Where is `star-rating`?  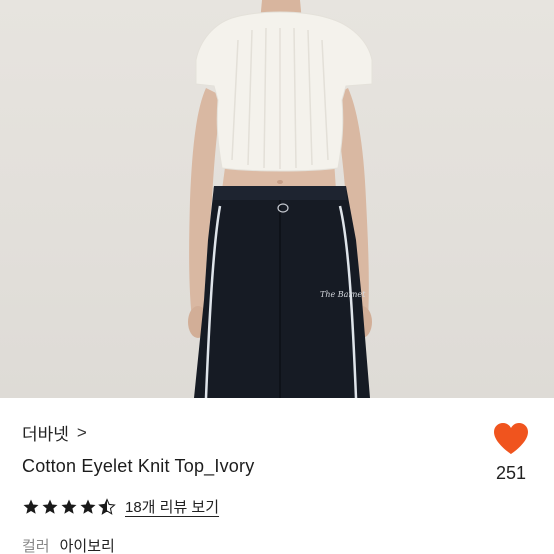 star-rating is located at coordinates (69, 506).